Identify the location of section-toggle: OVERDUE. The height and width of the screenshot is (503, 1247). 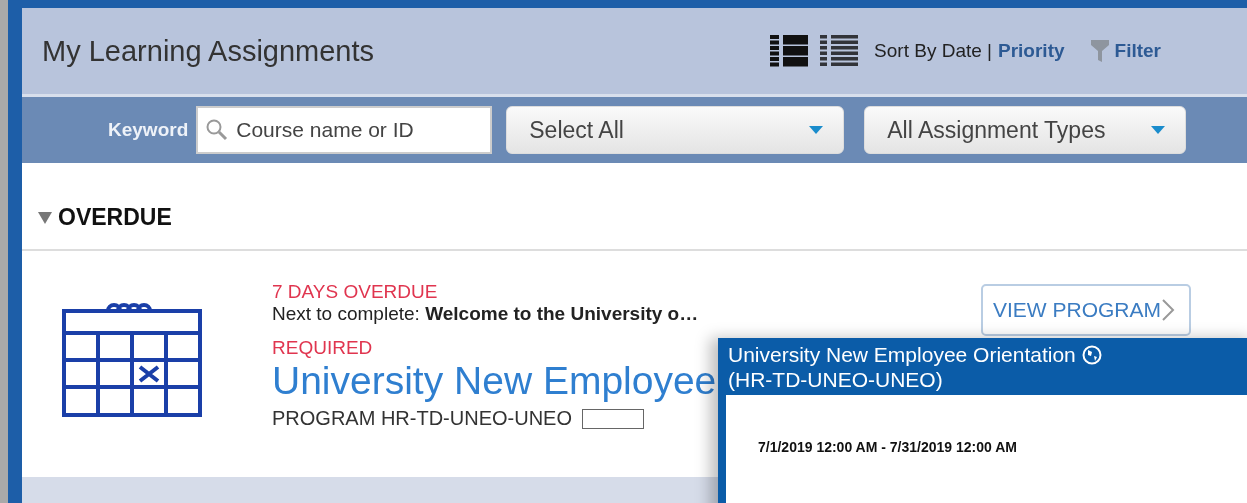
(105, 217).